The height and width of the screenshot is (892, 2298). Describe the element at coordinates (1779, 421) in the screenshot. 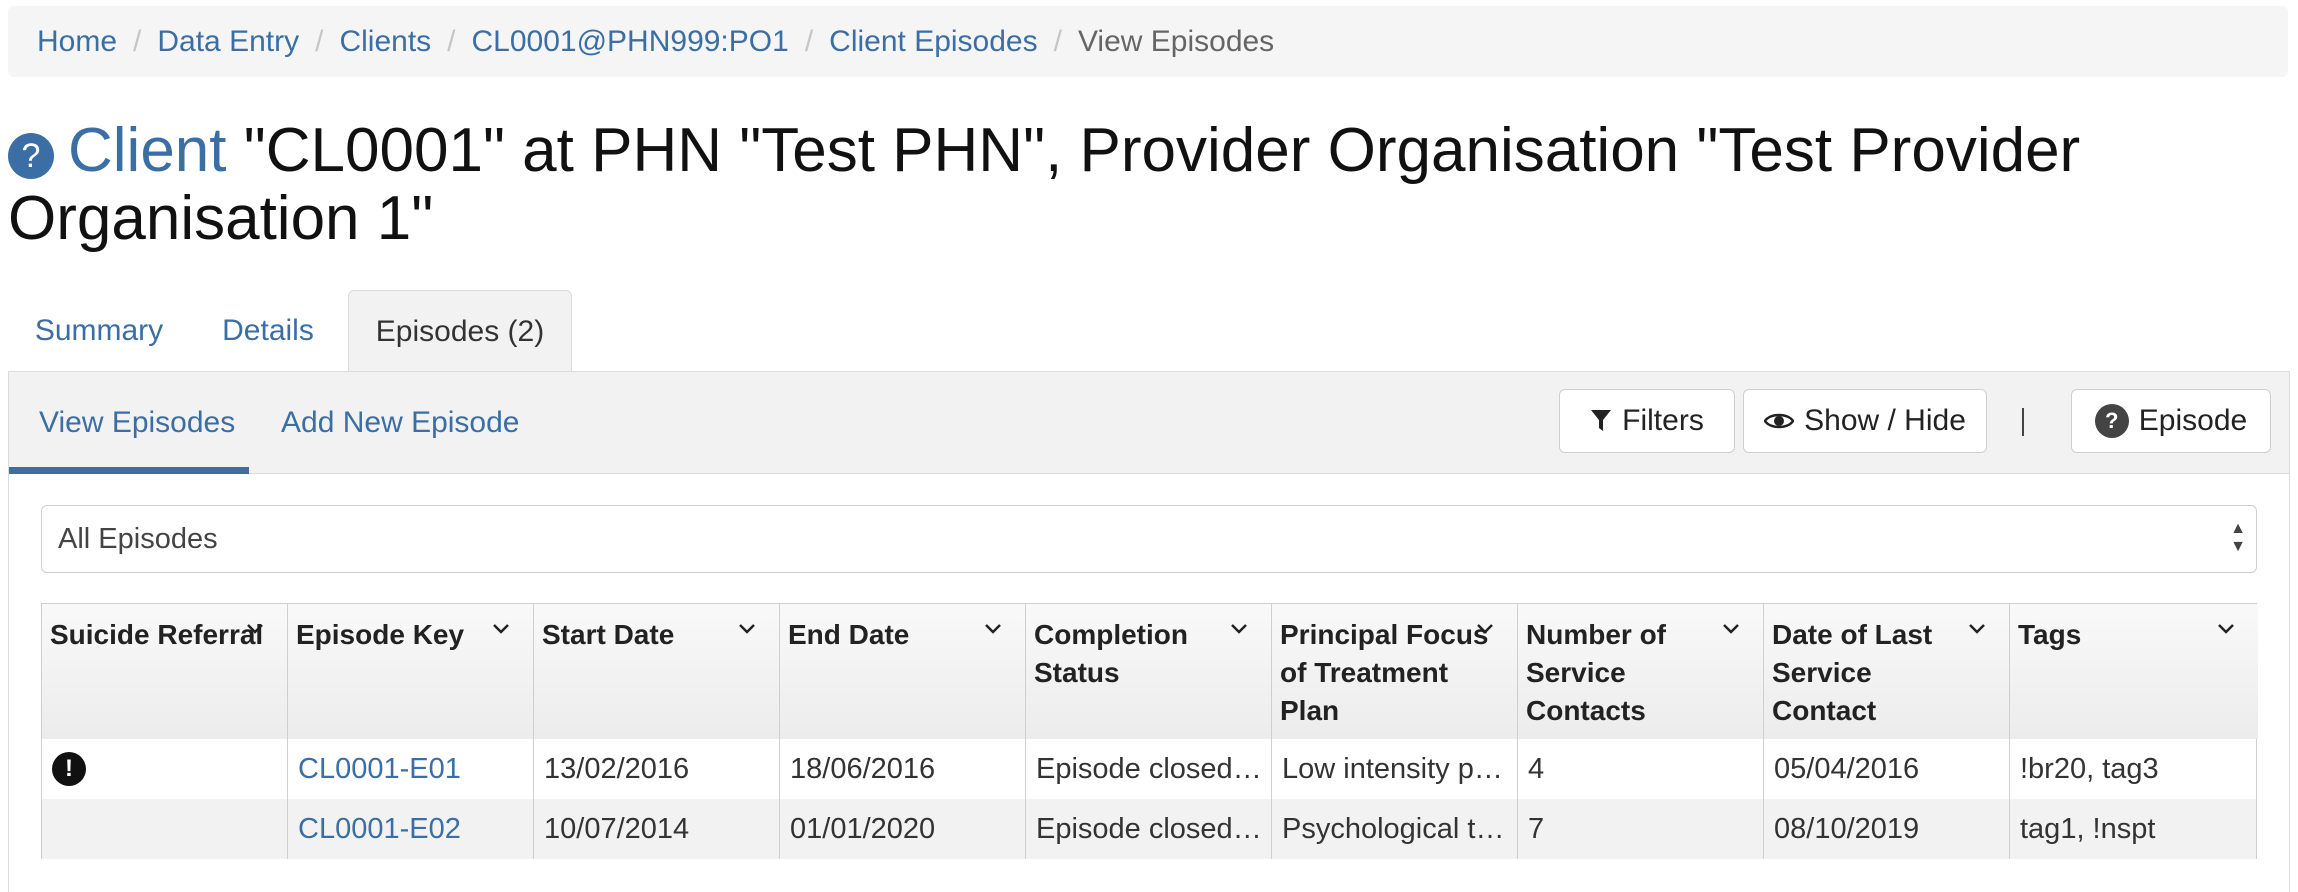

I see `eye-icon` at that location.